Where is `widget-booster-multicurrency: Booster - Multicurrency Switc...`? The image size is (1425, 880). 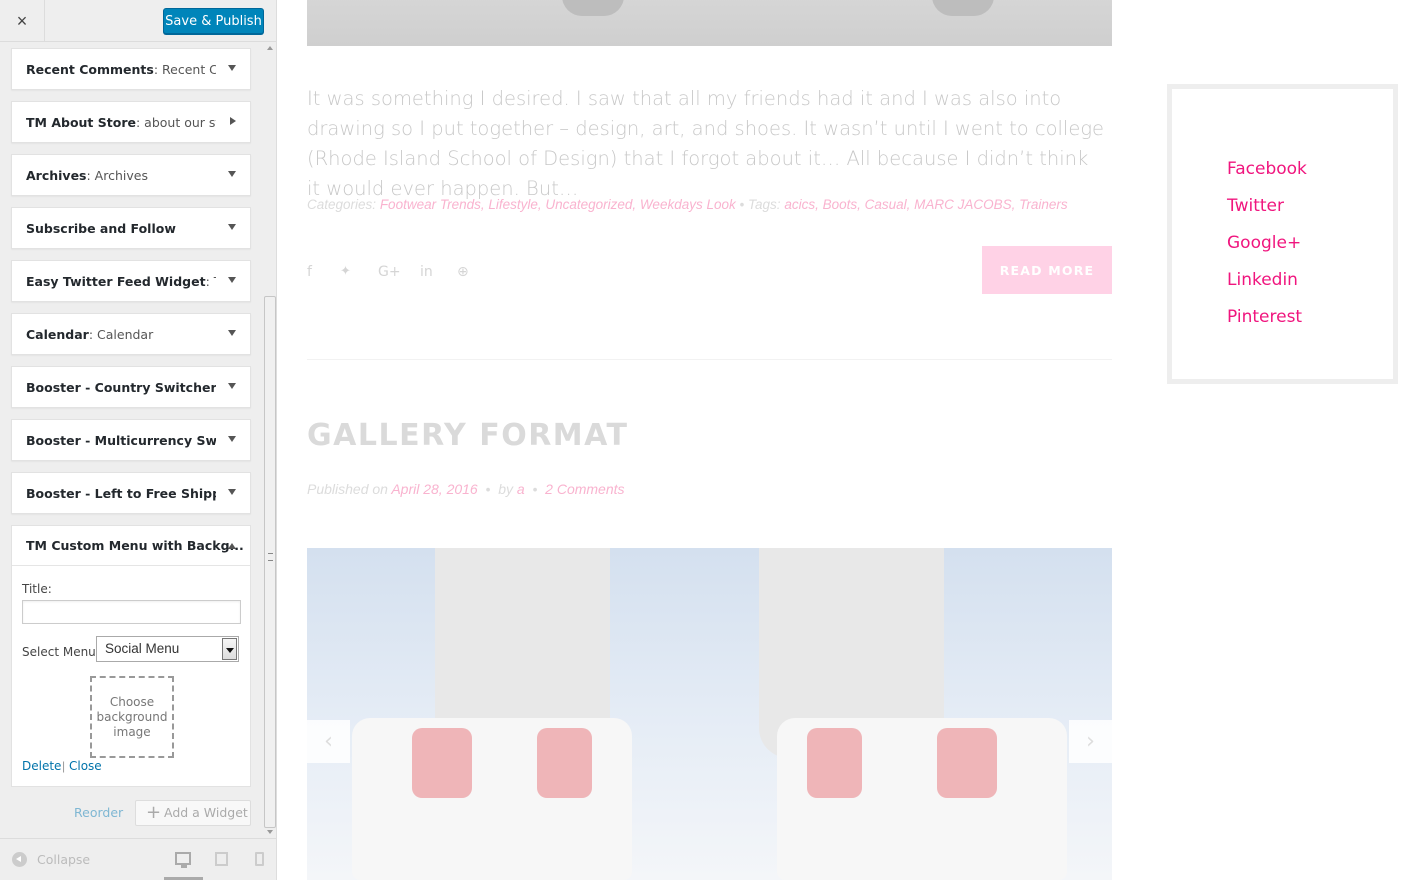 widget-booster-multicurrency: Booster - Multicurrency Switc... is located at coordinates (131, 440).